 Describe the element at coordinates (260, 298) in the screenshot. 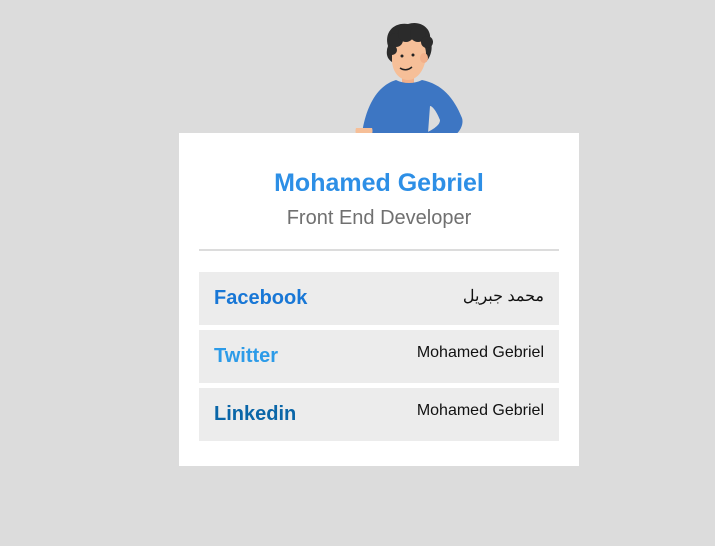

I see `facebook-link: Facebook` at that location.